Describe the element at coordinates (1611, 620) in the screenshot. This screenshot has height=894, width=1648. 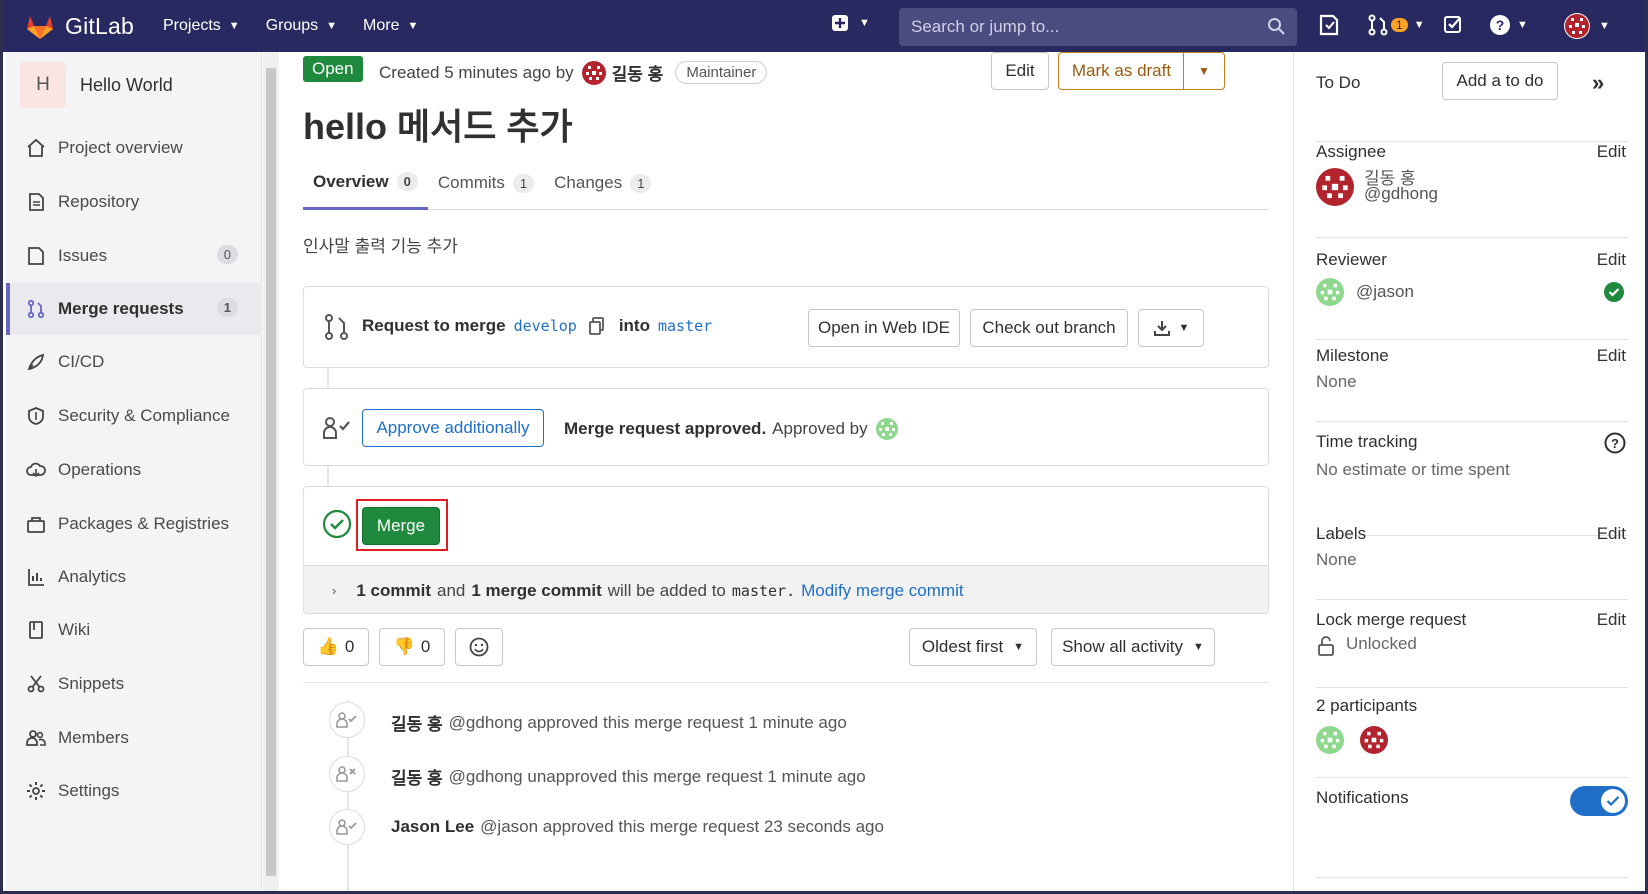
I see `lock-edit-link: Edit` at that location.